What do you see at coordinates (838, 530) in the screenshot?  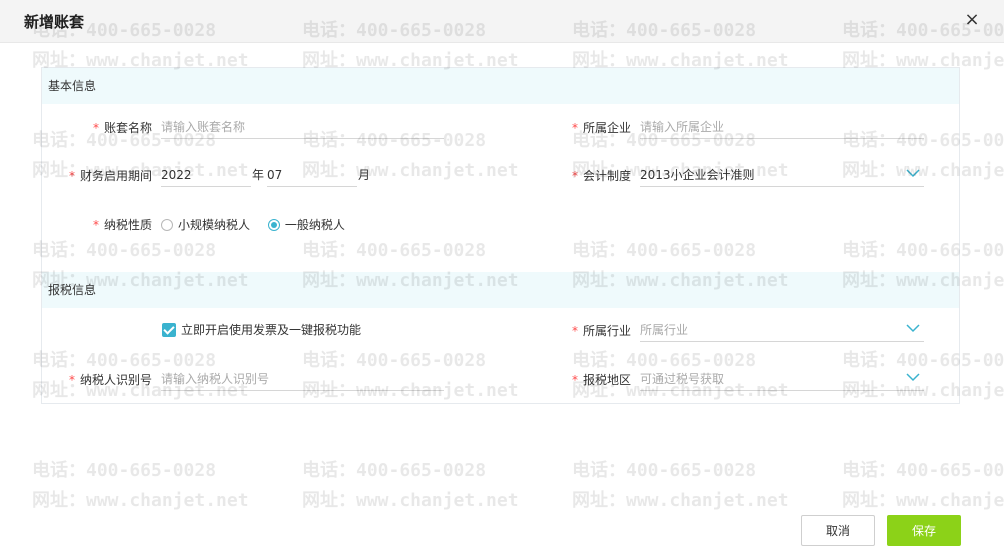 I see `cancel-button: 取消` at bounding box center [838, 530].